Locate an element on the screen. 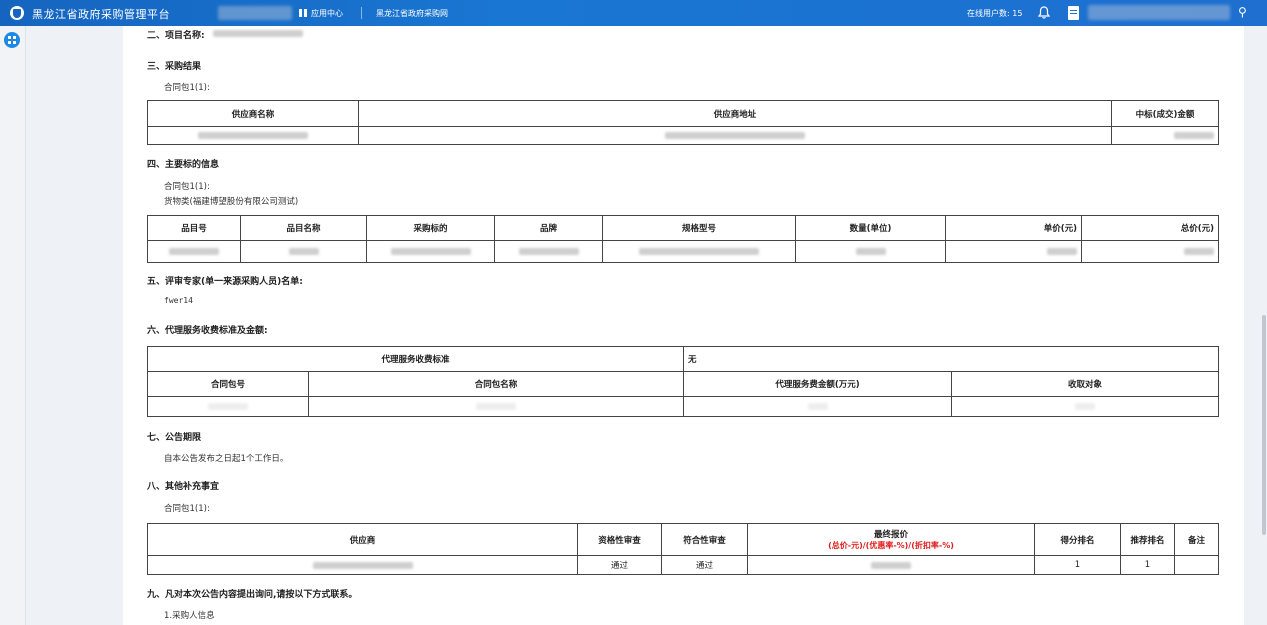 Image resolution: width=1267 pixels, height=625 pixels. agency-fee-table: 代理服务收费标准 无 合同包号 合同包名称 代理服务费金额(万元) 收取对象 is located at coordinates (683, 381).